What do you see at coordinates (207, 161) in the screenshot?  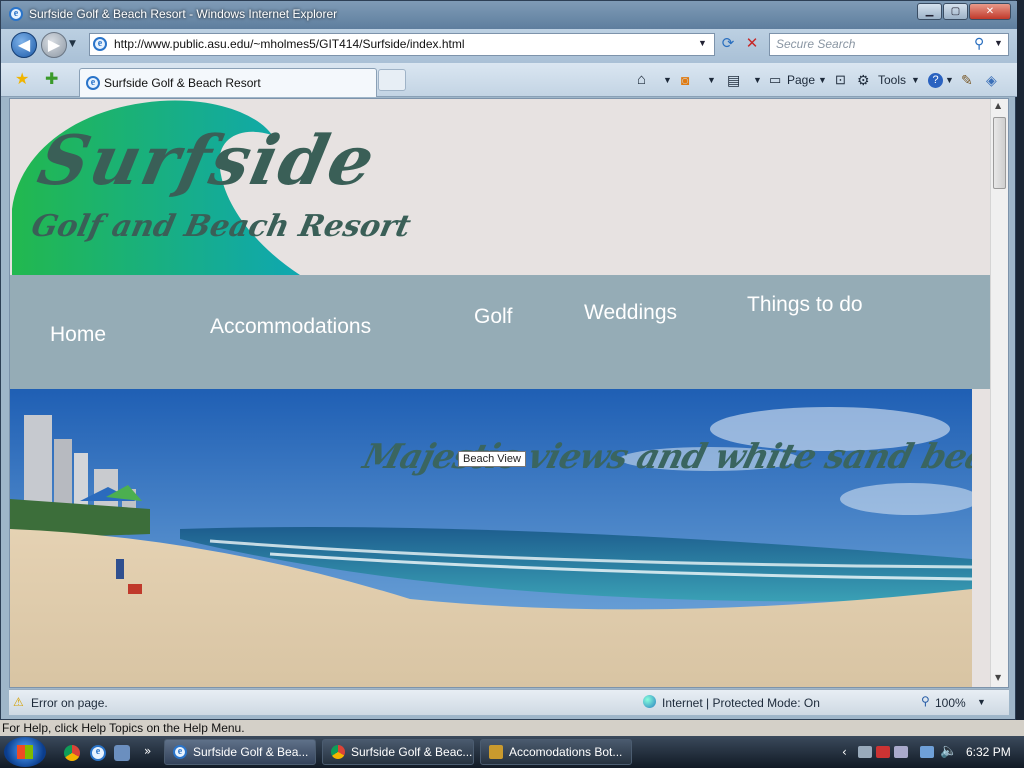 I see `logo-title: Surfside` at bounding box center [207, 161].